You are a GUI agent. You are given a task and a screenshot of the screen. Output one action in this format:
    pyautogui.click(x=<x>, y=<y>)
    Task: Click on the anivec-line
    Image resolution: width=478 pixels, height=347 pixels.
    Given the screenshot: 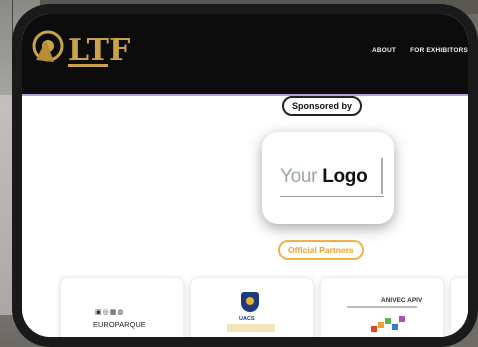 What is the action you would take?
    pyautogui.click(x=382, y=307)
    